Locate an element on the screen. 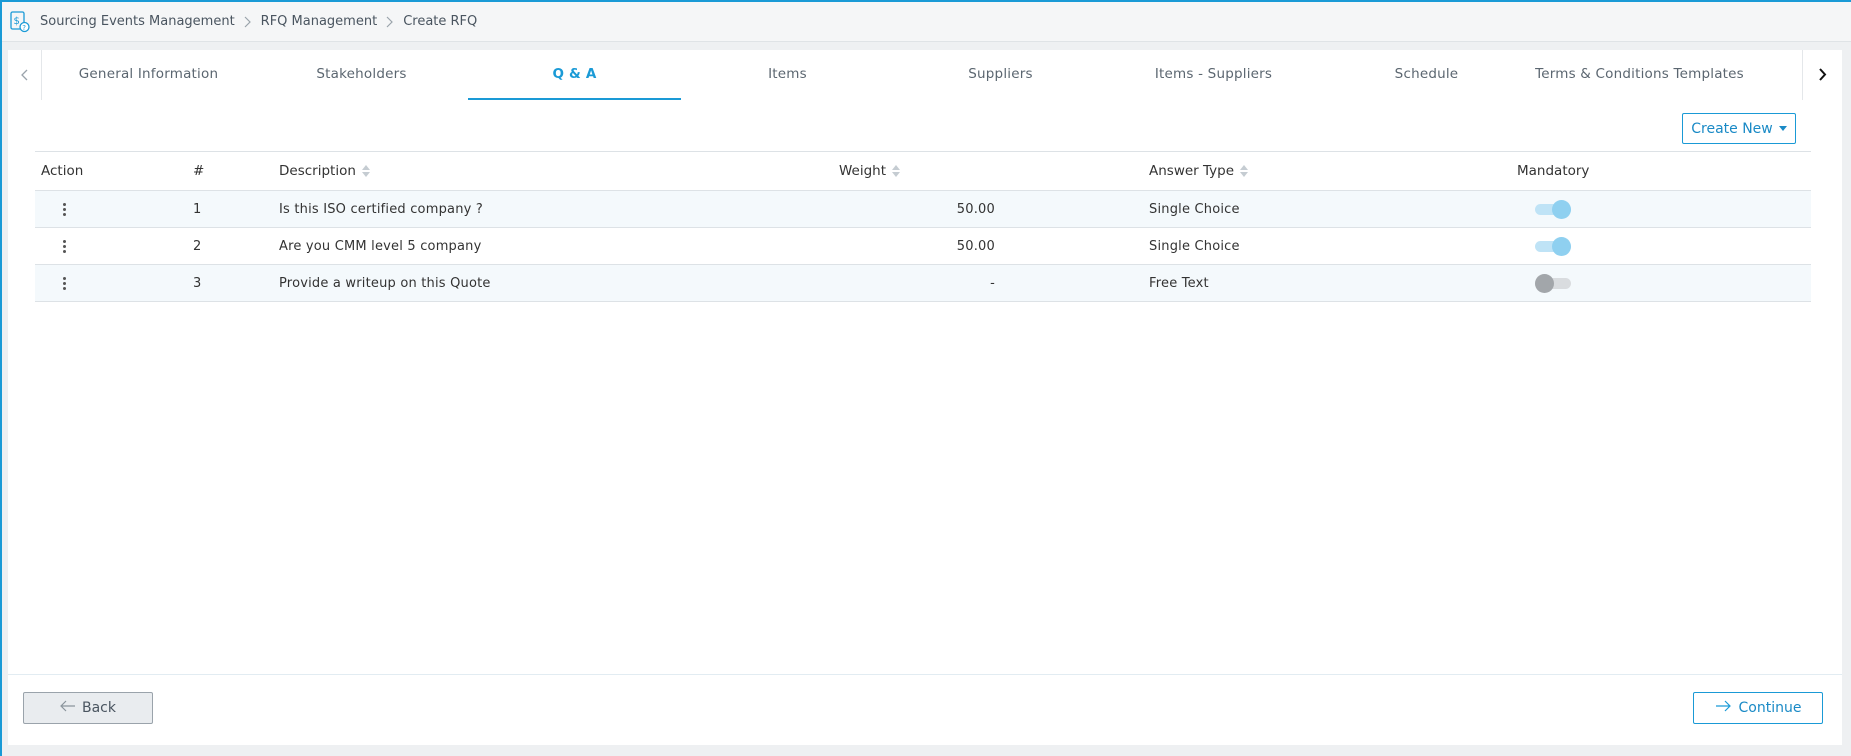 This screenshot has height=756, width=1851. back-button-label: Back is located at coordinates (99, 708).